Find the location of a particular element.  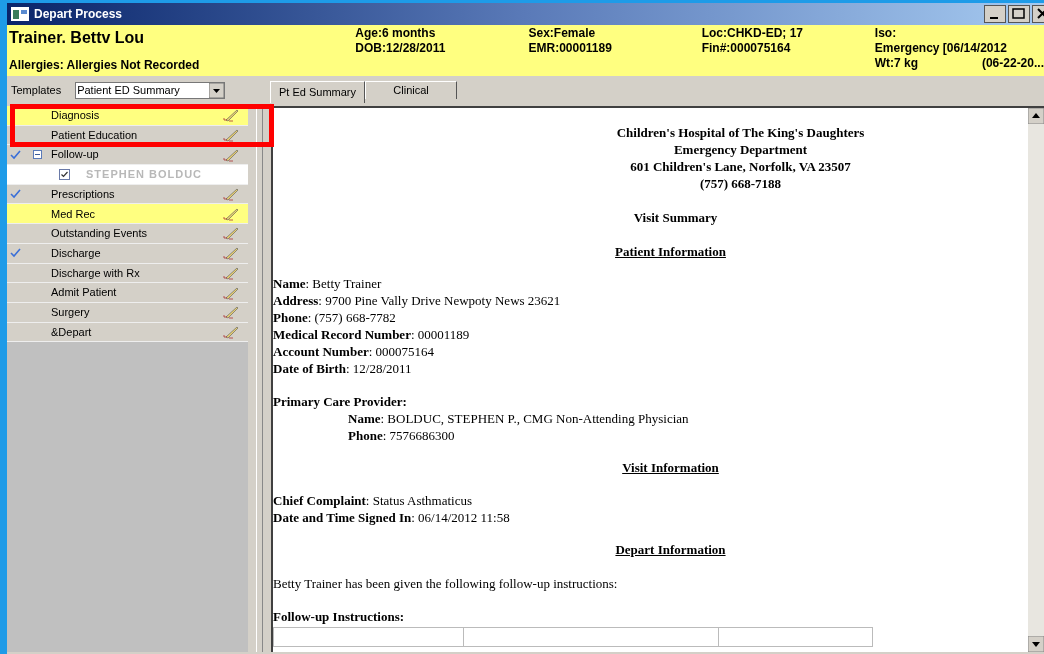

collapse-icon is located at coordinates (37, 155).